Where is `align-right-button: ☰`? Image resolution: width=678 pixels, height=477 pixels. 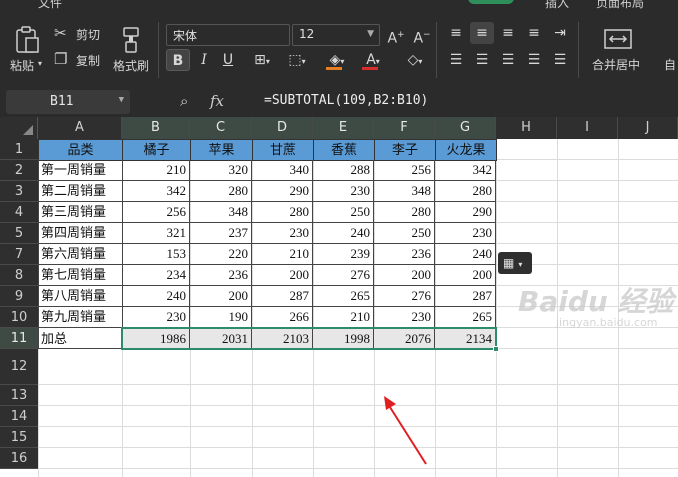
align-right-button: ☰ is located at coordinates (508, 60).